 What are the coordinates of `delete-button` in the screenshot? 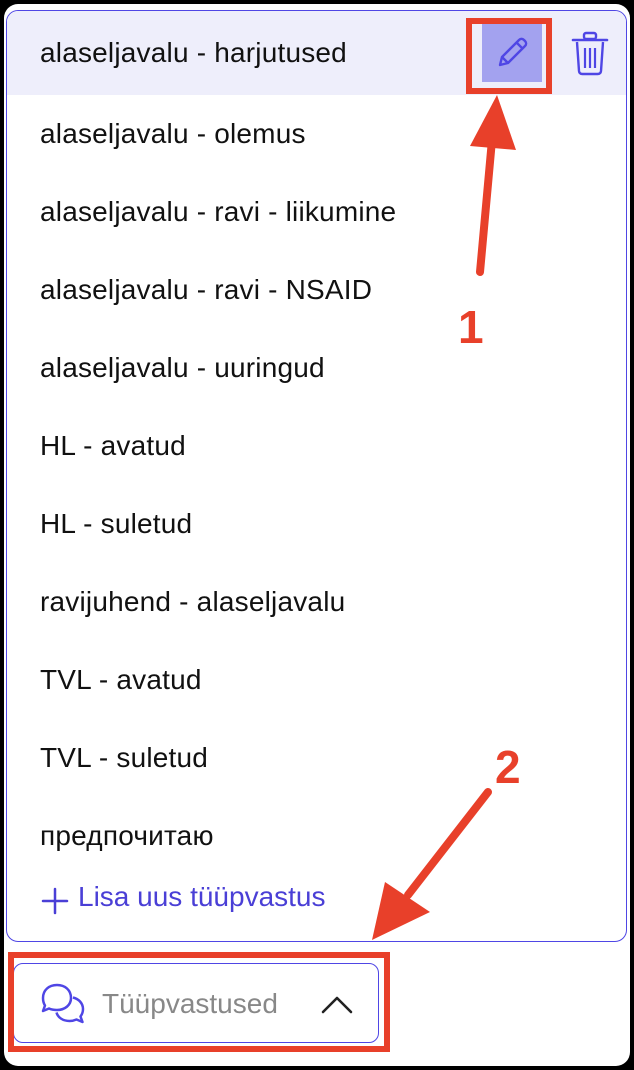 It's located at (590, 53).